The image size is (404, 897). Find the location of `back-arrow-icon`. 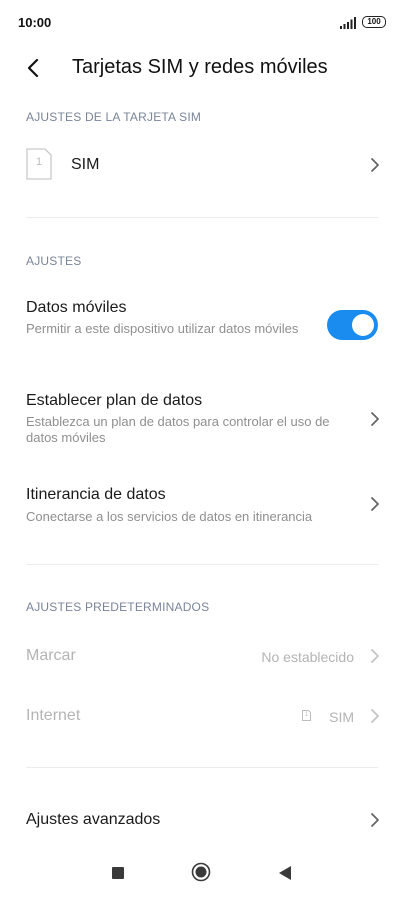

back-arrow-icon is located at coordinates (34, 68).